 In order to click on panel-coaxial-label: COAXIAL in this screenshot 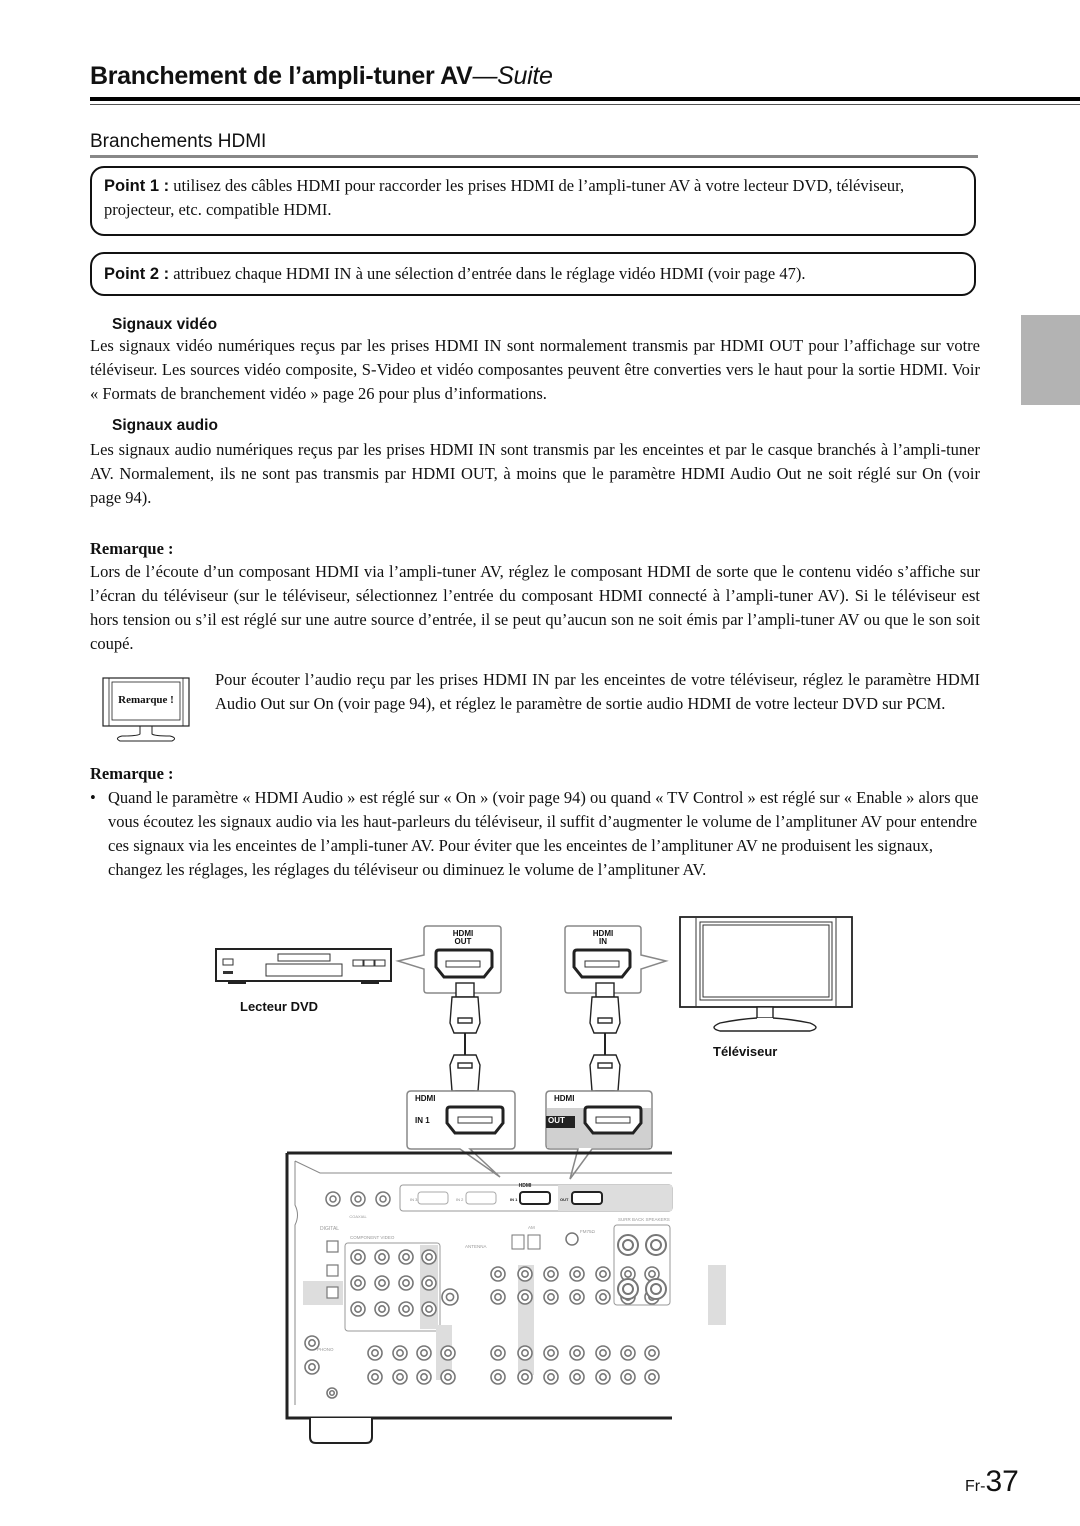, I will do `click(358, 1216)`.